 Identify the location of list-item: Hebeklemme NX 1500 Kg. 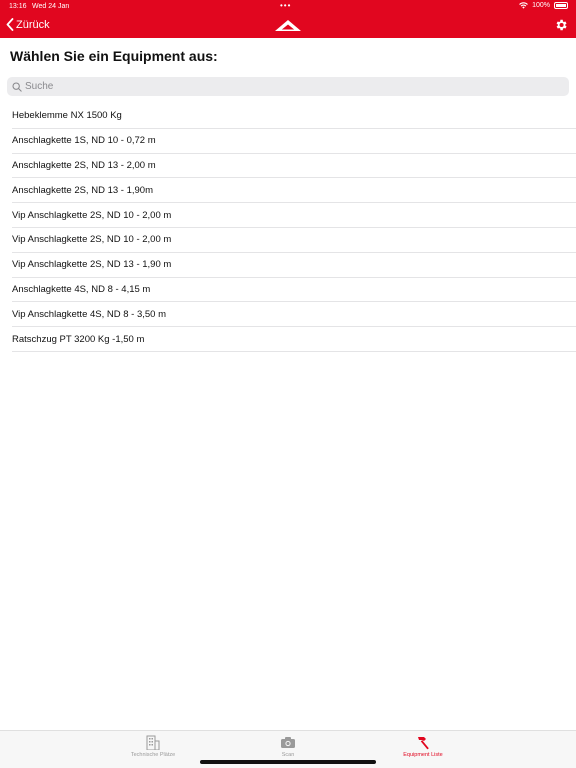
(294, 116).